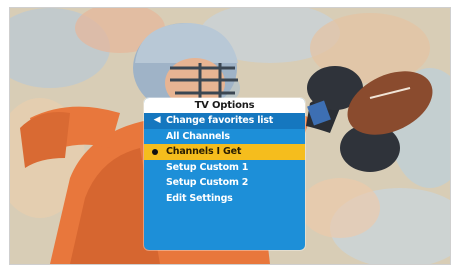 The width and height of the screenshot is (458, 270). What do you see at coordinates (157, 120) in the screenshot?
I see `chevron-left-icon: ◀` at bounding box center [157, 120].